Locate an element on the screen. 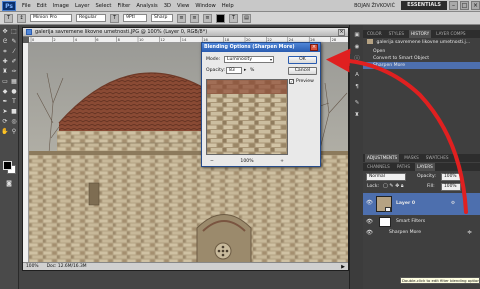 Image resolution: width=480 pixels, height=289 pixels. opacity-input: 83 is located at coordinates (234, 70).